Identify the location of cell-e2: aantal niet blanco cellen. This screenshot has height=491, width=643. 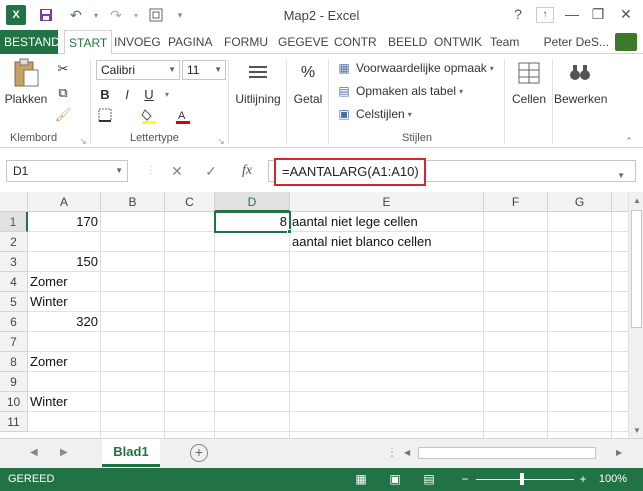
(387, 242).